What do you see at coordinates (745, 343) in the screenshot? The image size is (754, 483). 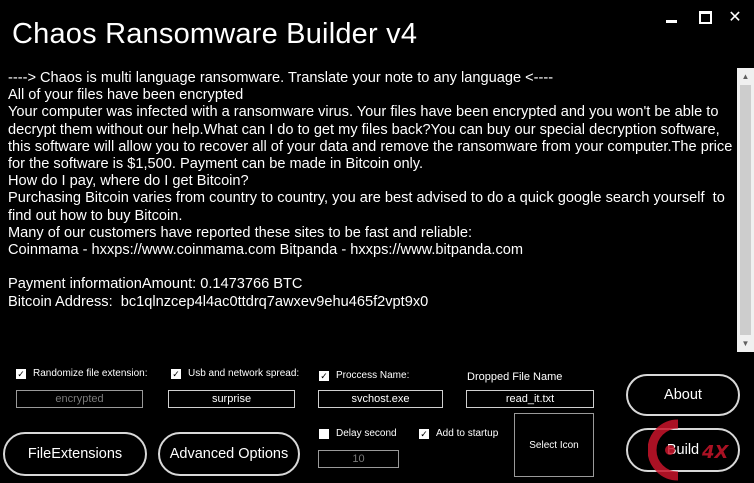 I see `scroll-down-icon: ▼` at bounding box center [745, 343].